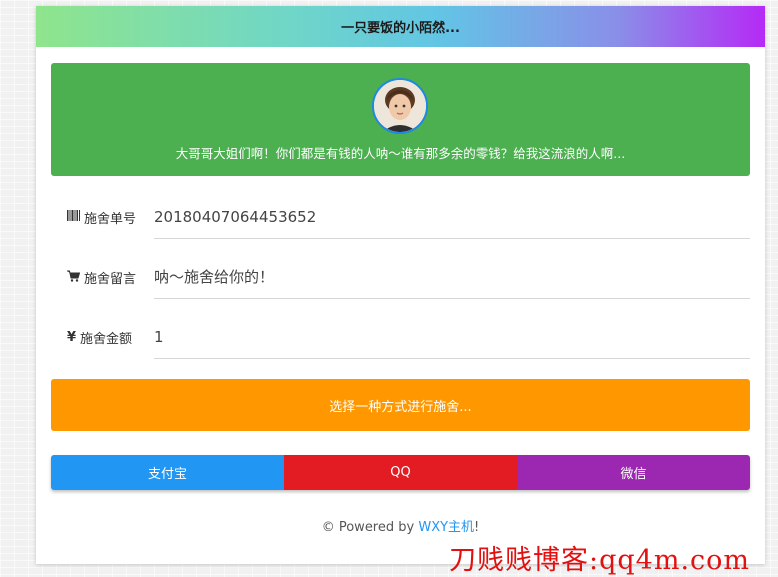 The height and width of the screenshot is (577, 778). What do you see at coordinates (110, 219) in the screenshot?
I see `order-number-label: 施舍单号` at bounding box center [110, 219].